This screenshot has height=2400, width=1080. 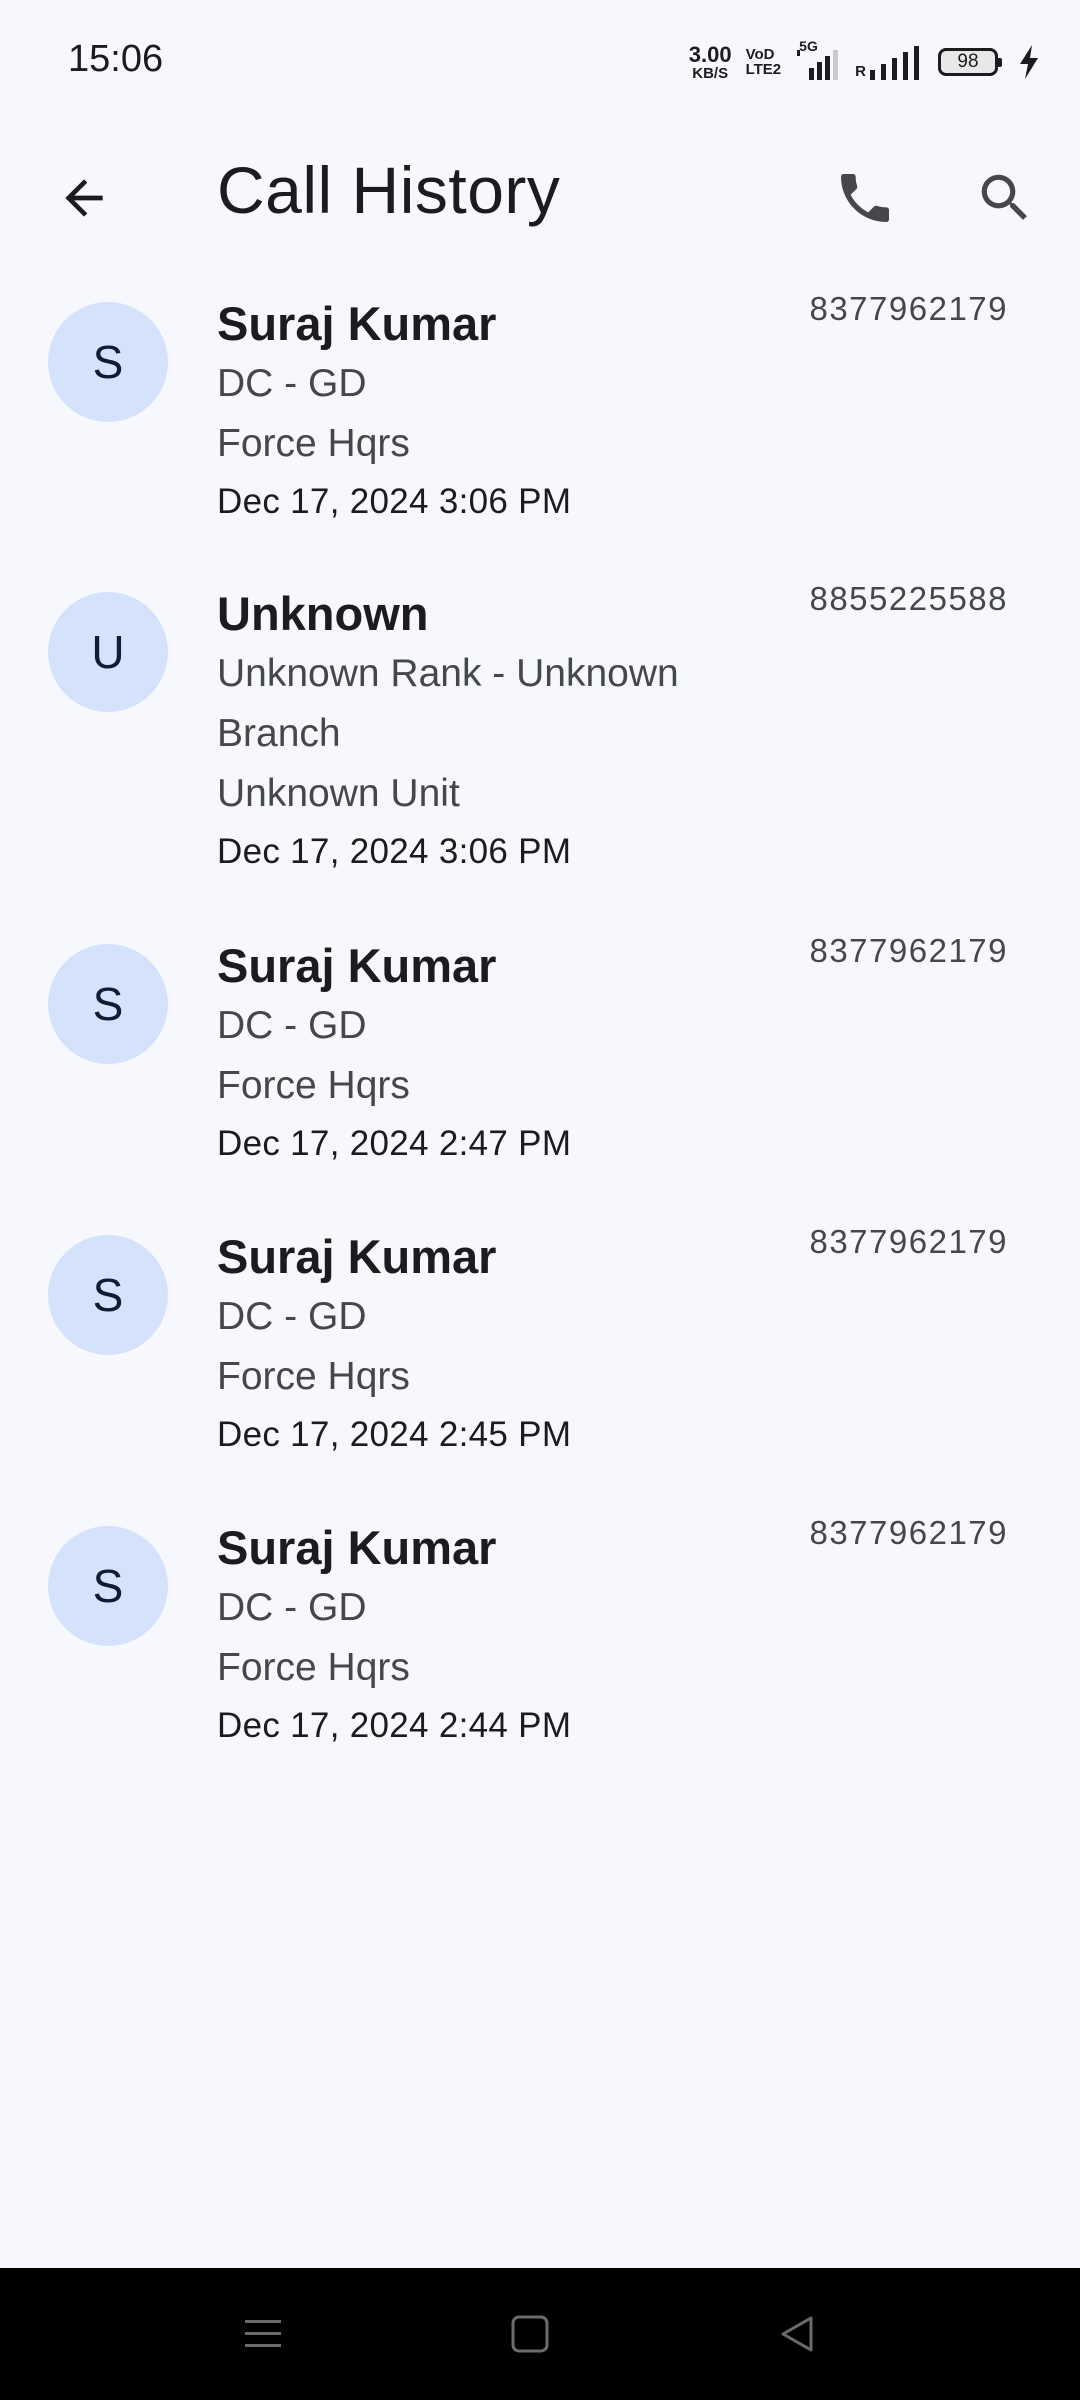 I want to click on battery-level: 98, so click(x=968, y=61).